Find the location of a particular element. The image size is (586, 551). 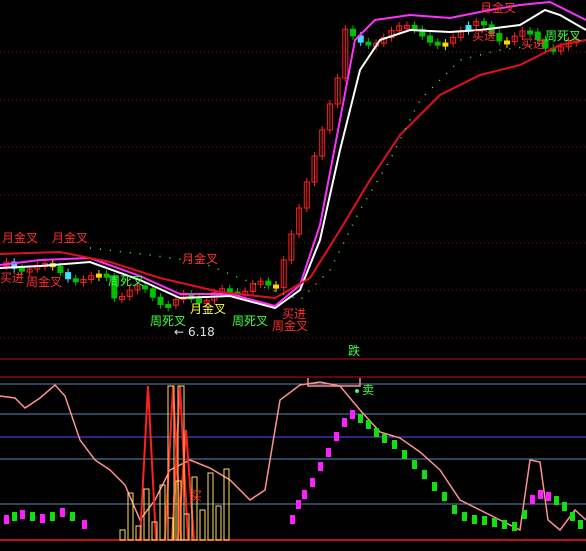

label-zhousicha-4: 周死叉 is located at coordinates (563, 36).